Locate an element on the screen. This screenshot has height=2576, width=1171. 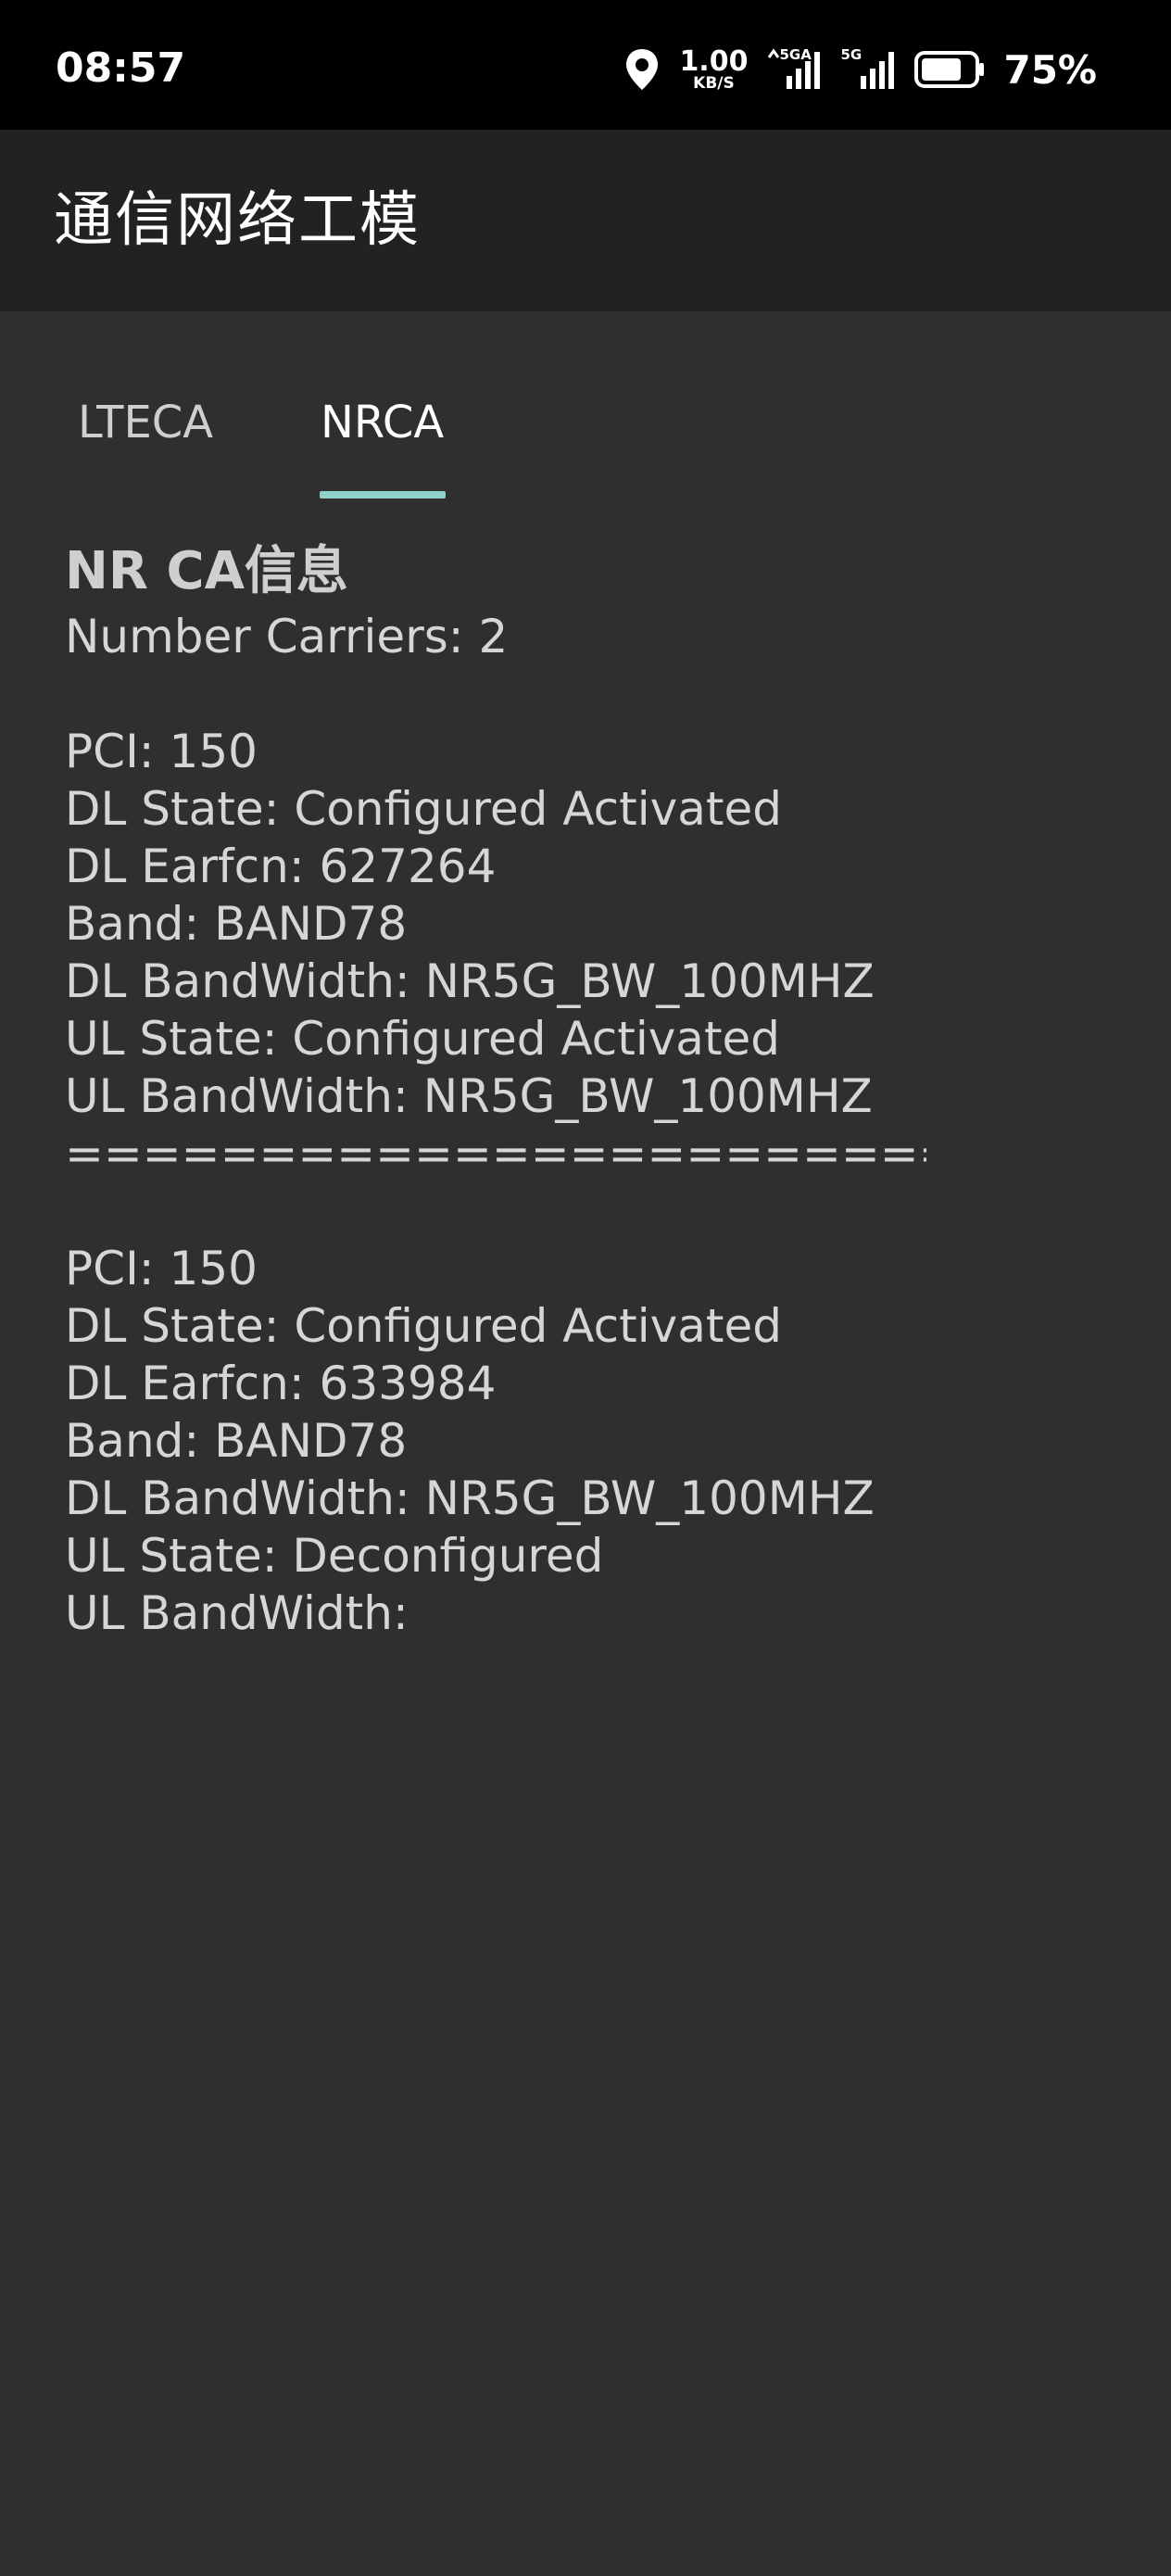
network-speed-value: 1.00 is located at coordinates (714, 61).